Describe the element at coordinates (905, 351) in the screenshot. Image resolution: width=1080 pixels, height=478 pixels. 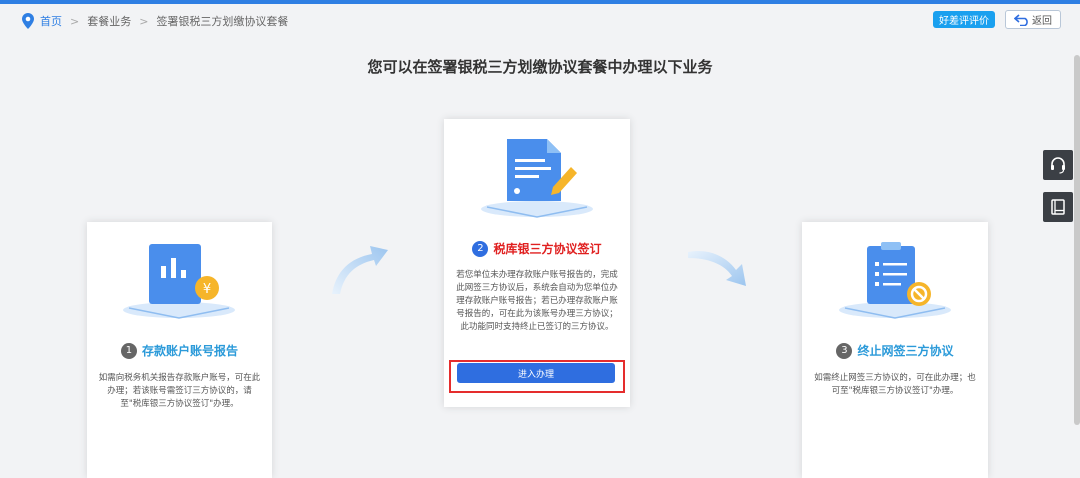
I see `card-title-text: 终止网签三方协议` at that location.